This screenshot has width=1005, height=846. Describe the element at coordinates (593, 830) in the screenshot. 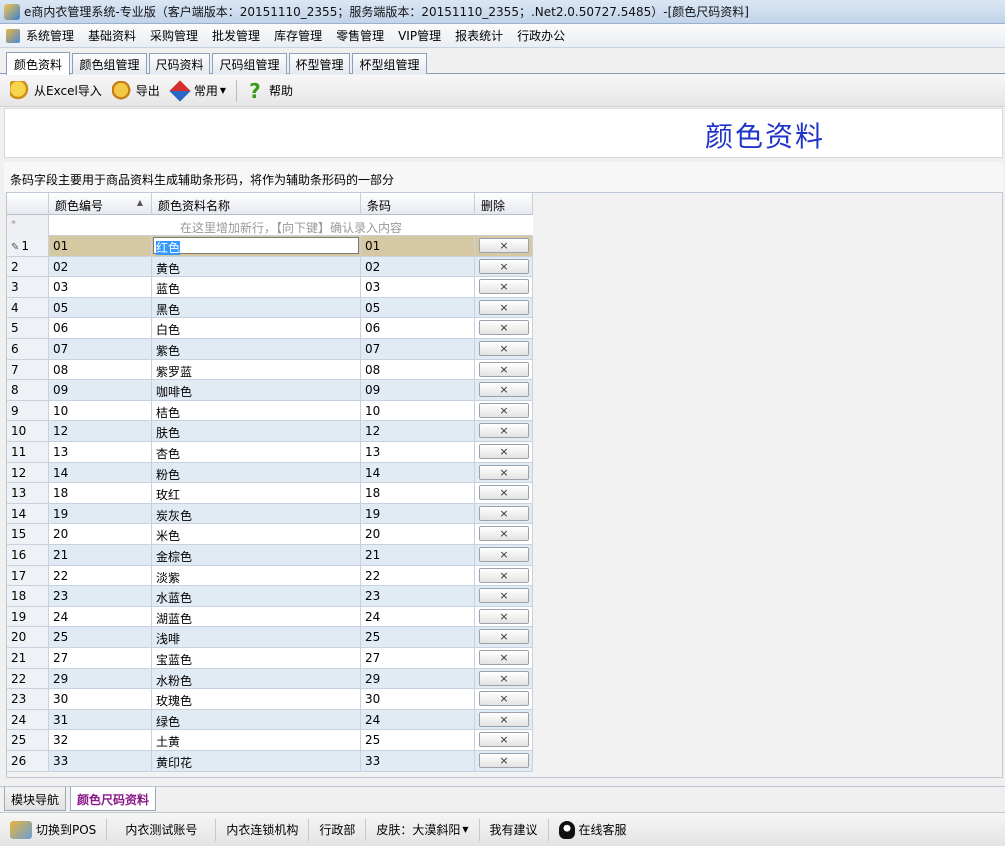

I see `online-support-button: 在线客服` at that location.